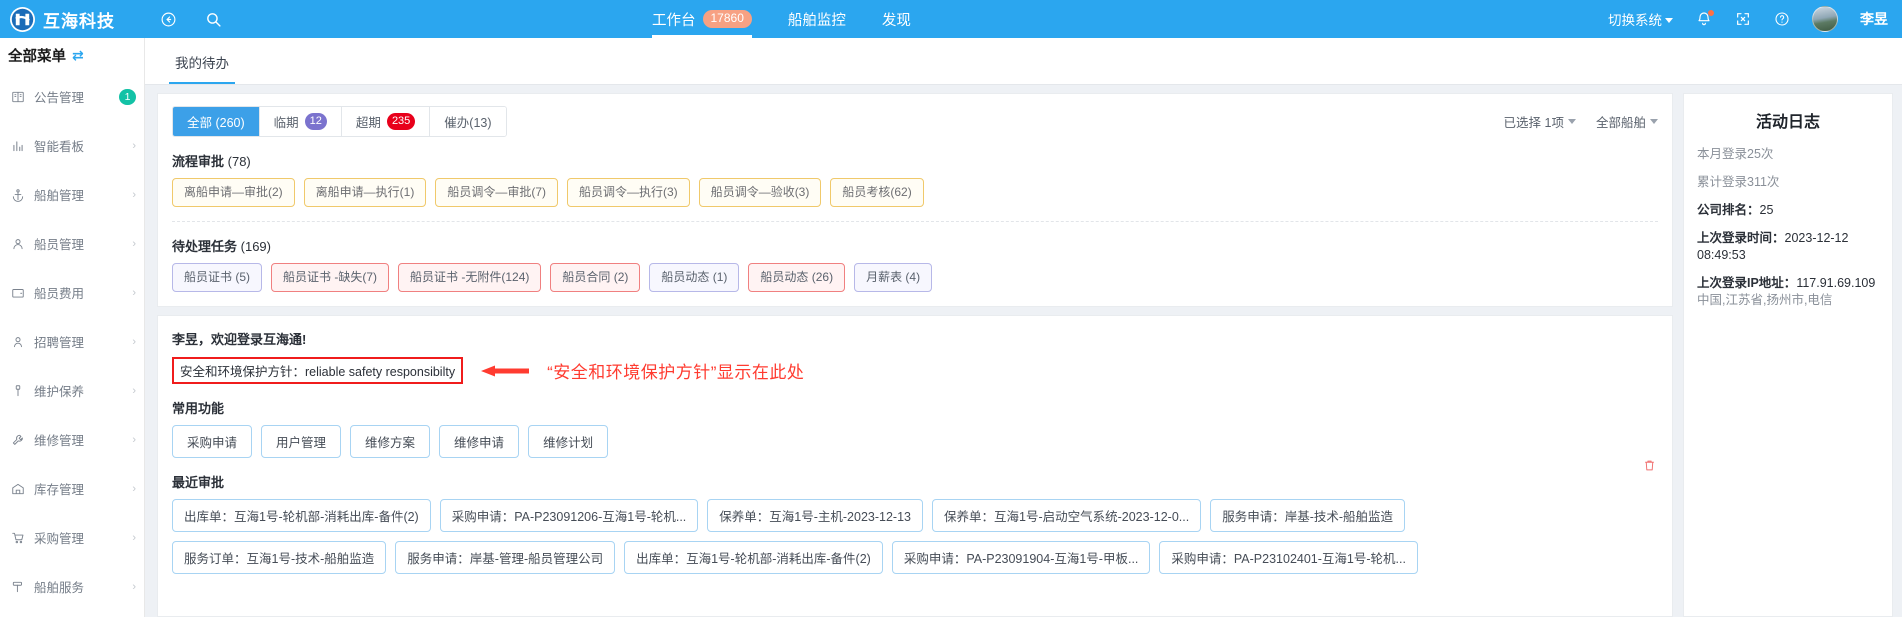 This screenshot has height=617, width=1902. I want to click on left-arrow-icon, so click(505, 371).